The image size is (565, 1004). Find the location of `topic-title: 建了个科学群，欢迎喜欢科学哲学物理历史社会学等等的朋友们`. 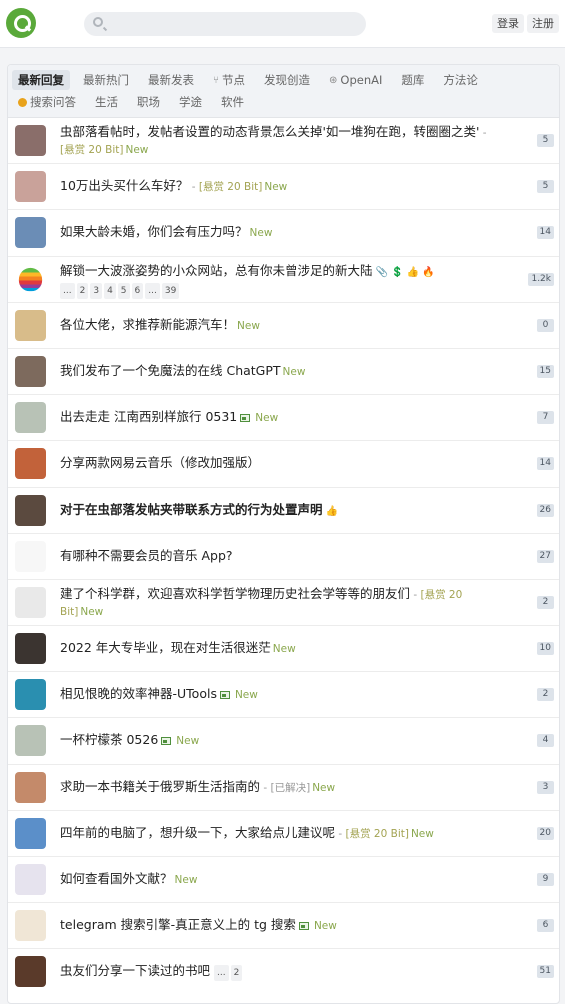

topic-title: 建了个科学群，欢迎喜欢科学哲学物理历史社会学等等的朋友们 is located at coordinates (235, 593).